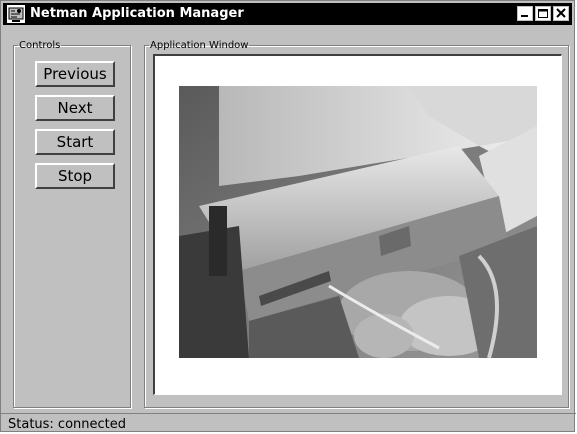 The height and width of the screenshot is (434, 577). Describe the element at coordinates (137, 13) in the screenshot. I see `window-title: Netman Application Manager` at that location.